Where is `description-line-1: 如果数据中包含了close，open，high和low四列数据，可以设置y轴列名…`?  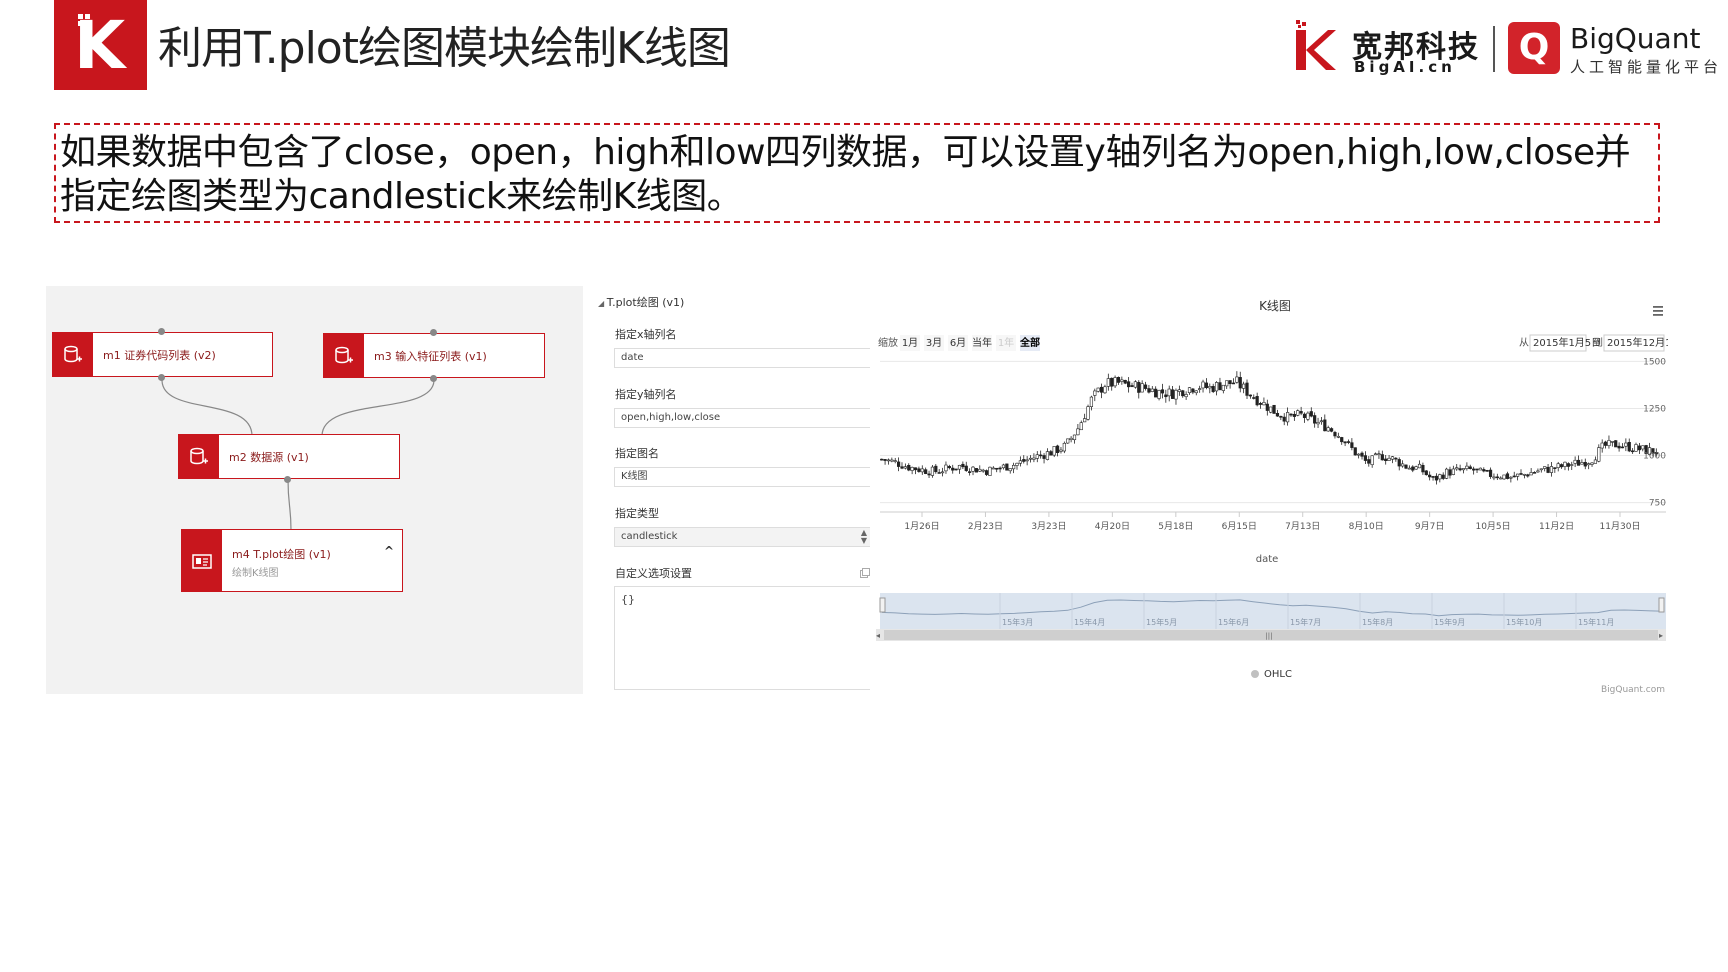
description-line-1: 如果数据中包含了close，open，high和low四列数据，可以设置y轴列名… is located at coordinates (845, 152).